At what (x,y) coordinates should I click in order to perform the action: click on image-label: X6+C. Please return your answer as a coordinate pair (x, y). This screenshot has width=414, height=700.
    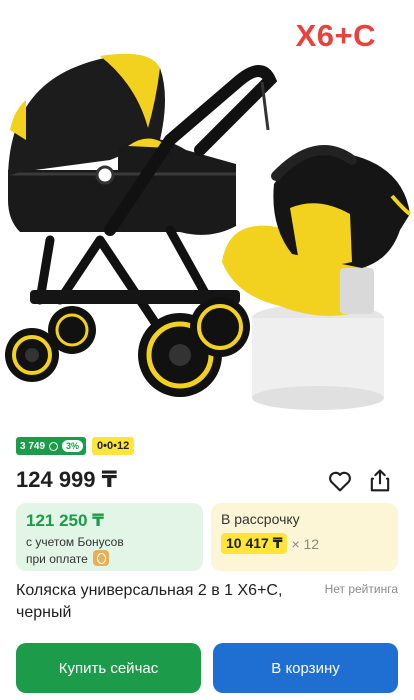
    Looking at the image, I should click on (335, 35).